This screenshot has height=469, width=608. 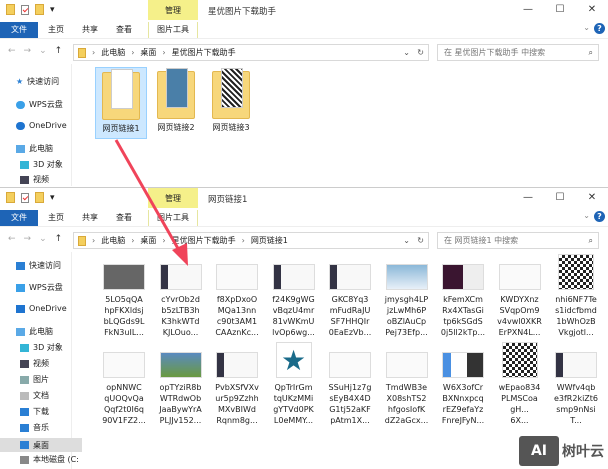 I want to click on file-name-line: X08shTS2, so click(x=406, y=398).